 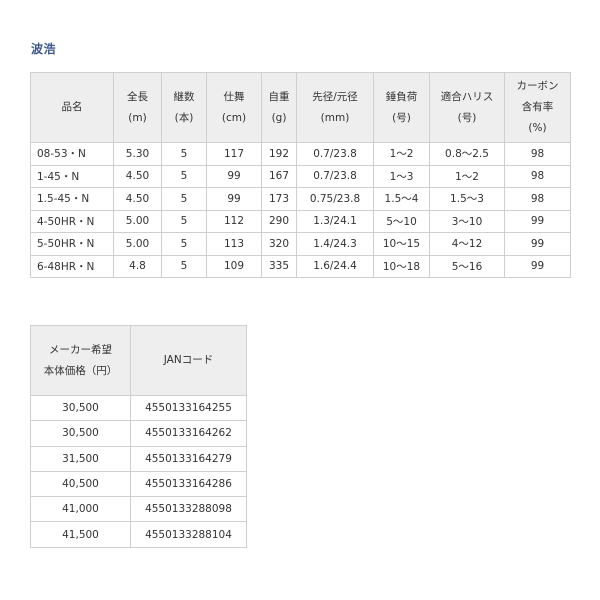 What do you see at coordinates (279, 221) in the screenshot?
I see `cell-weight: 290` at bounding box center [279, 221].